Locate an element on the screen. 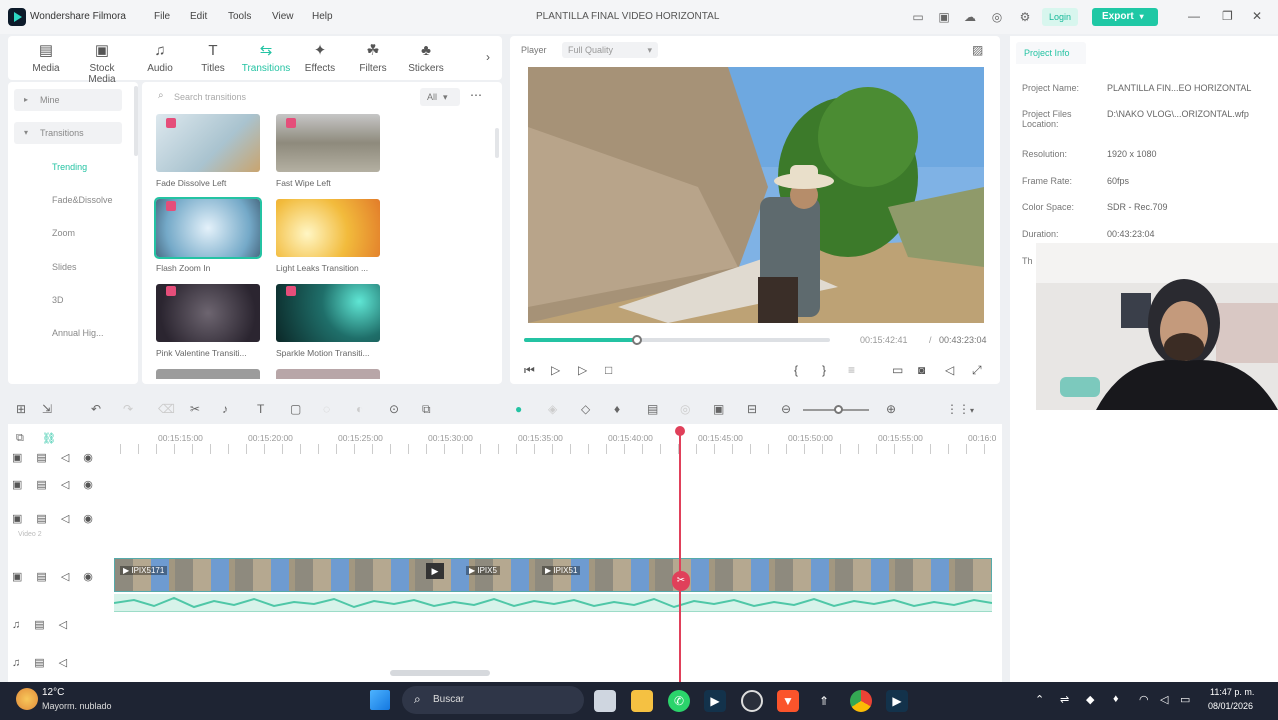 This screenshot has height=720, width=1278. zoom-slider-knob is located at coordinates (838, 409).